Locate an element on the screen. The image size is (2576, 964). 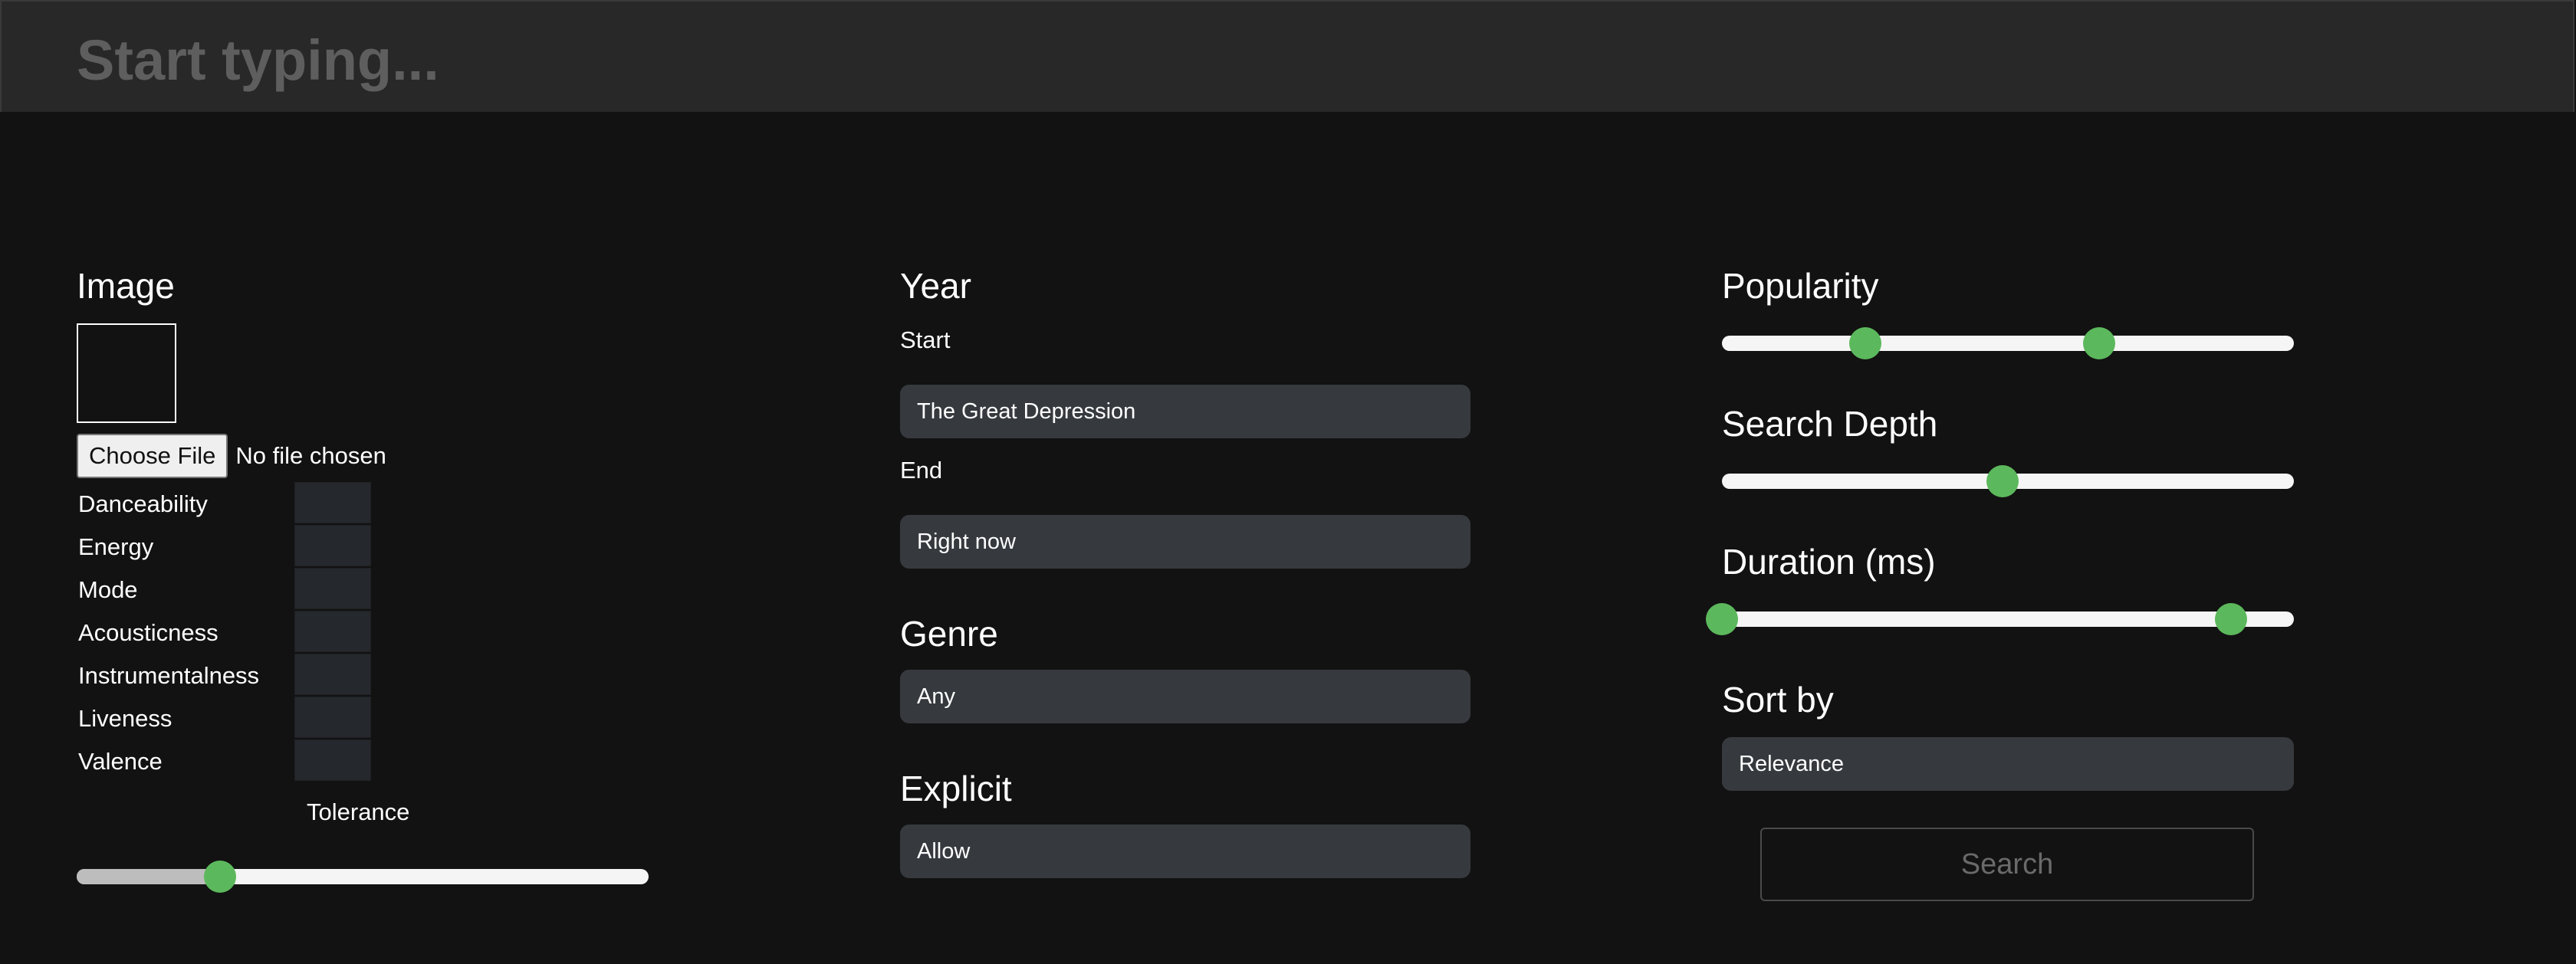
duration-title: Duration (ms) is located at coordinates (1829, 562).